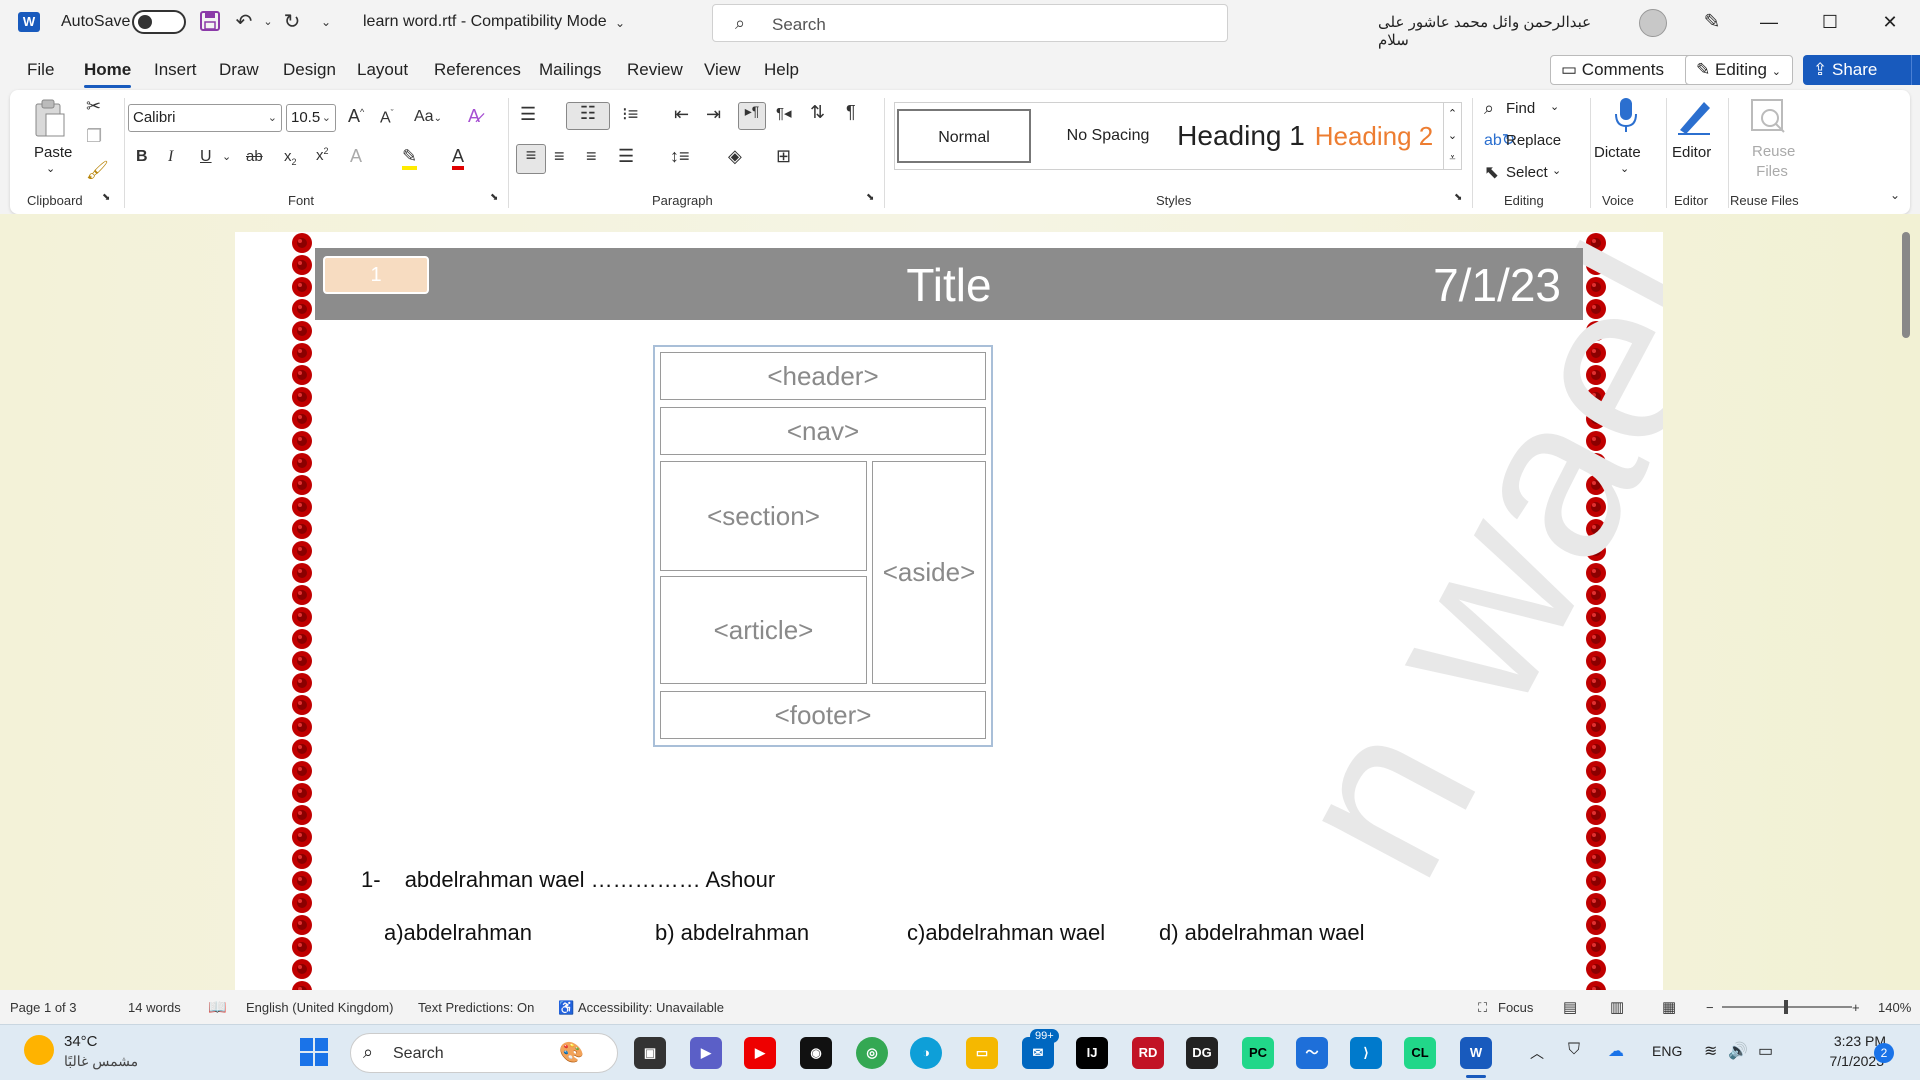  I want to click on teams-icon: ▶, so click(706, 1053).